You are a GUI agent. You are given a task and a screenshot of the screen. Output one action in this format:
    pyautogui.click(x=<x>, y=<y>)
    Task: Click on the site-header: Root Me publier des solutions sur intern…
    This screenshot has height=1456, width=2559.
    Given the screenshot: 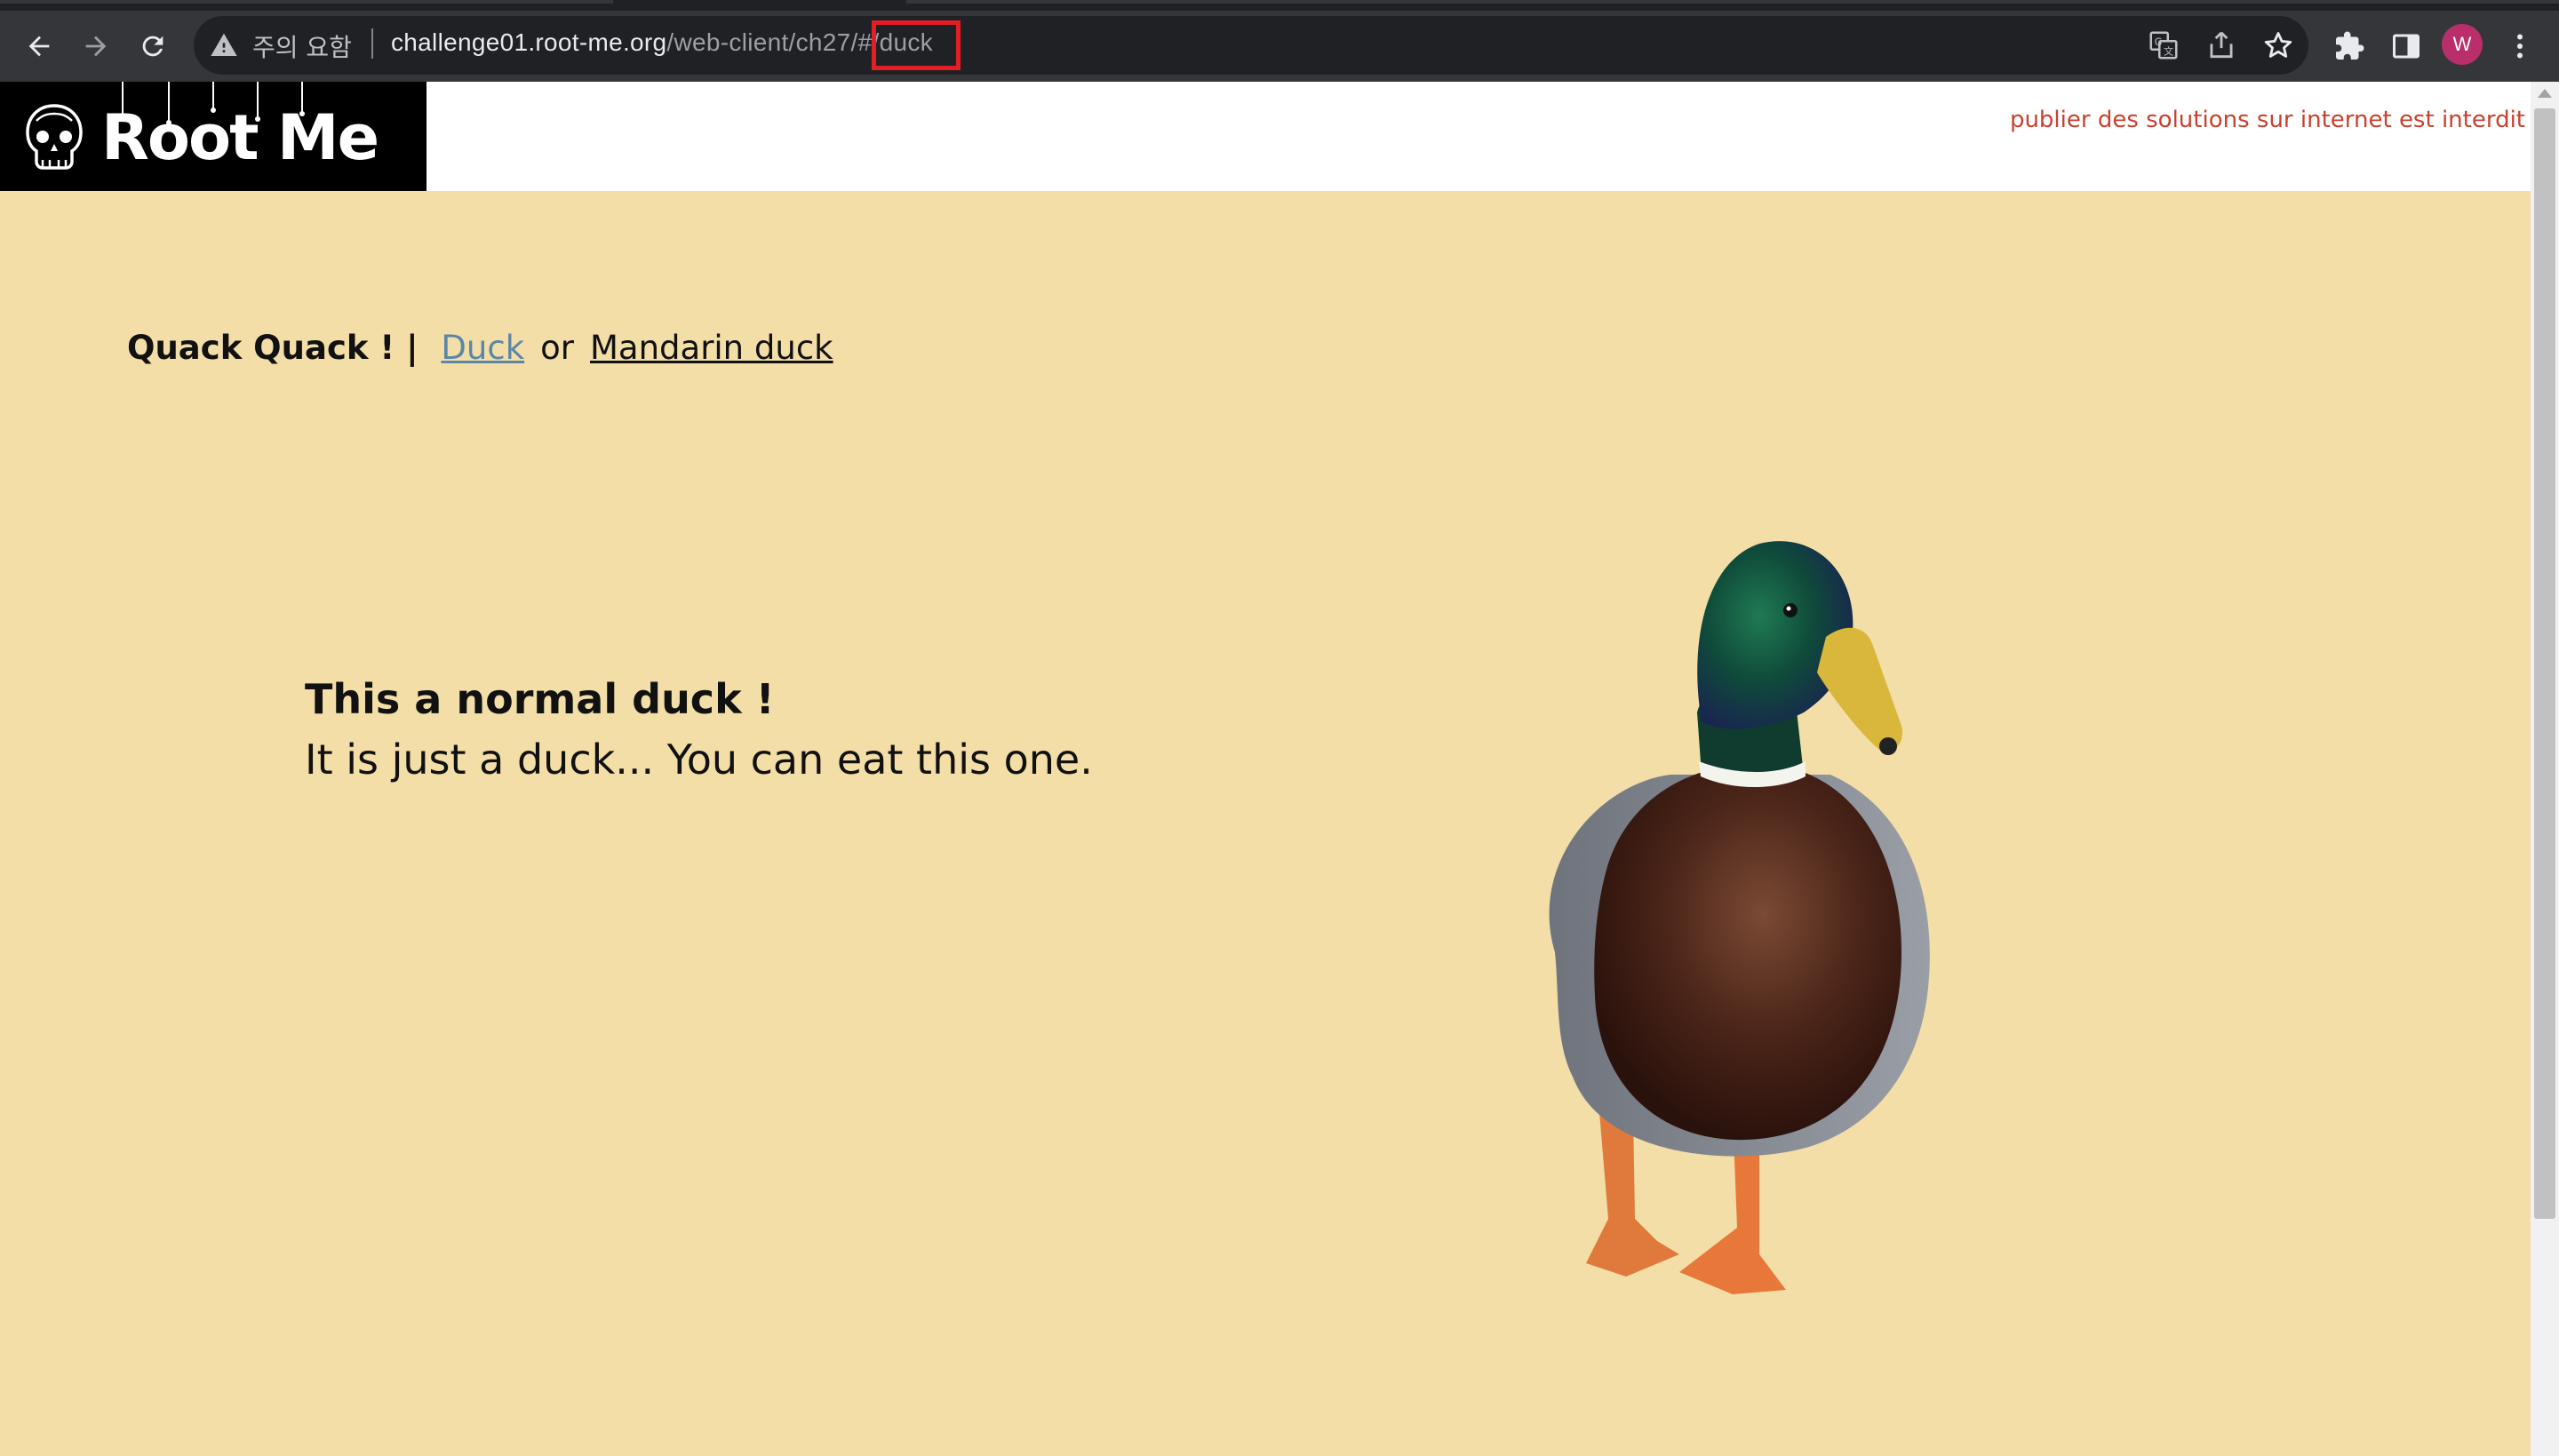 What is the action you would take?
    pyautogui.click(x=1265, y=136)
    